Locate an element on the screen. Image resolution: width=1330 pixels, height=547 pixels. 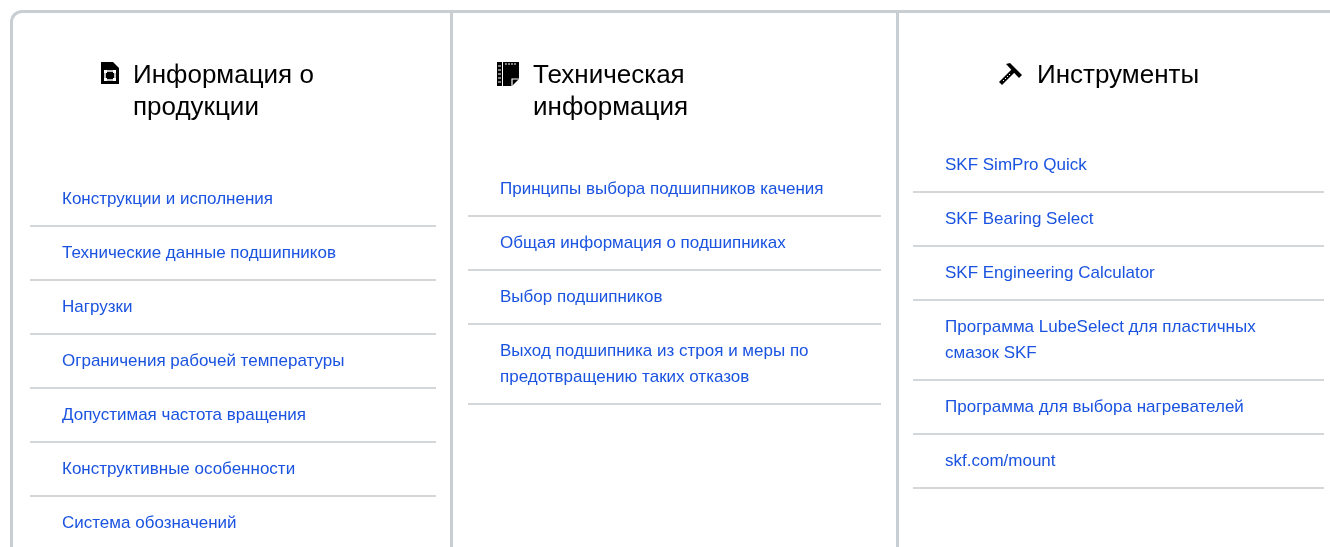
nav-link: Нагрузки is located at coordinates (234, 307).